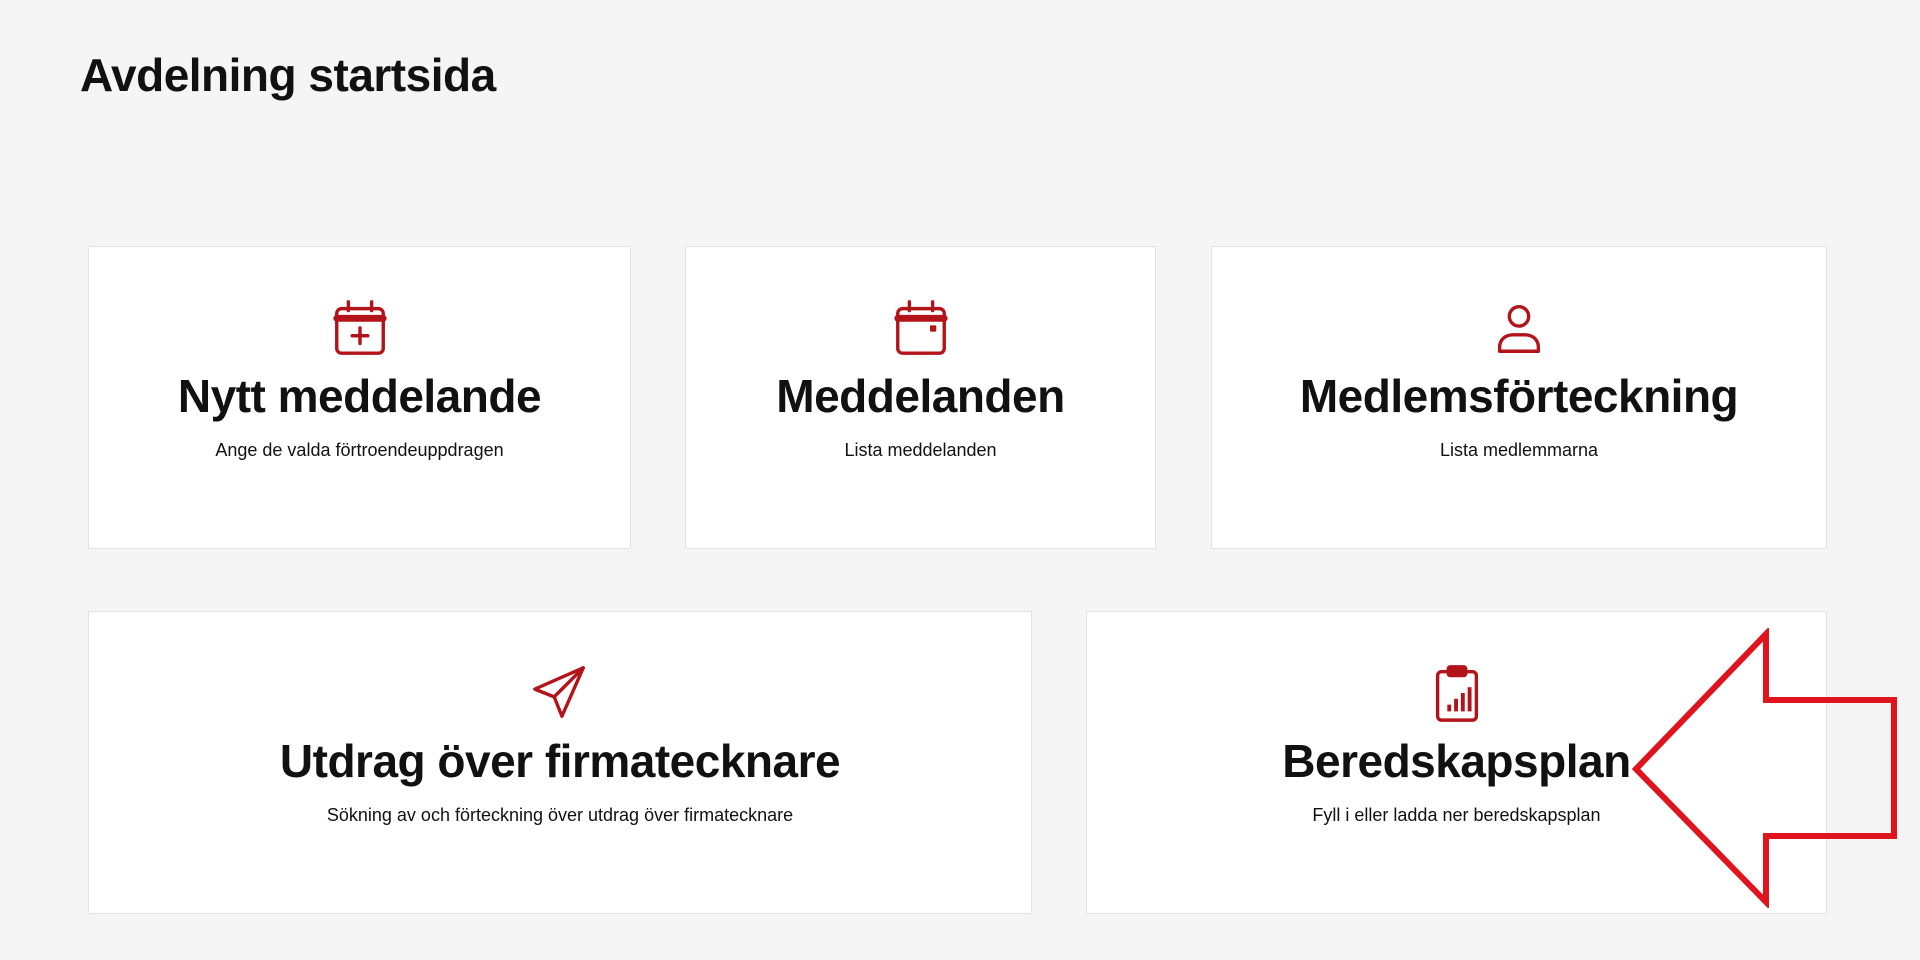 The image size is (1920, 960). Describe the element at coordinates (921, 328) in the screenshot. I see `calendar-icon` at that location.